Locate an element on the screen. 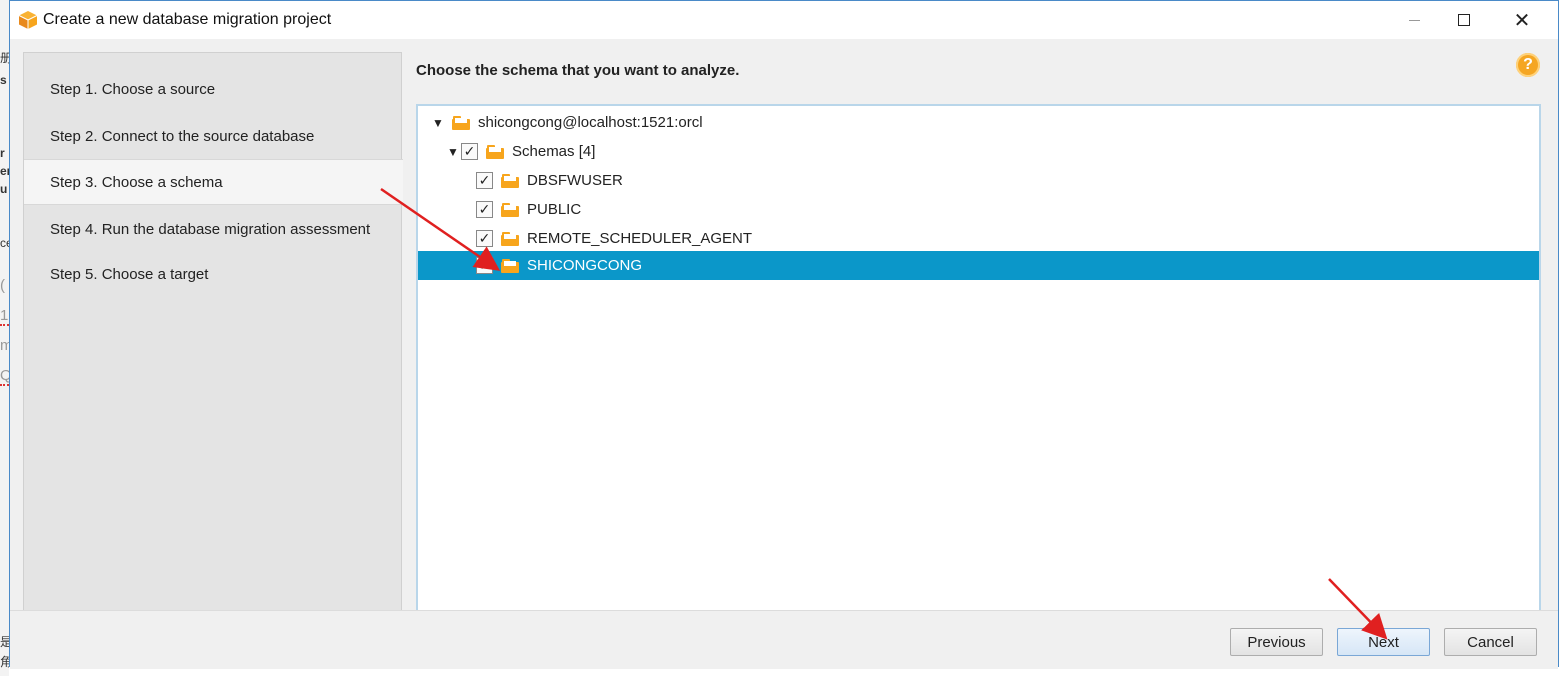 The height and width of the screenshot is (676, 1561). background-text-fragment: ce is located at coordinates (4, 243).